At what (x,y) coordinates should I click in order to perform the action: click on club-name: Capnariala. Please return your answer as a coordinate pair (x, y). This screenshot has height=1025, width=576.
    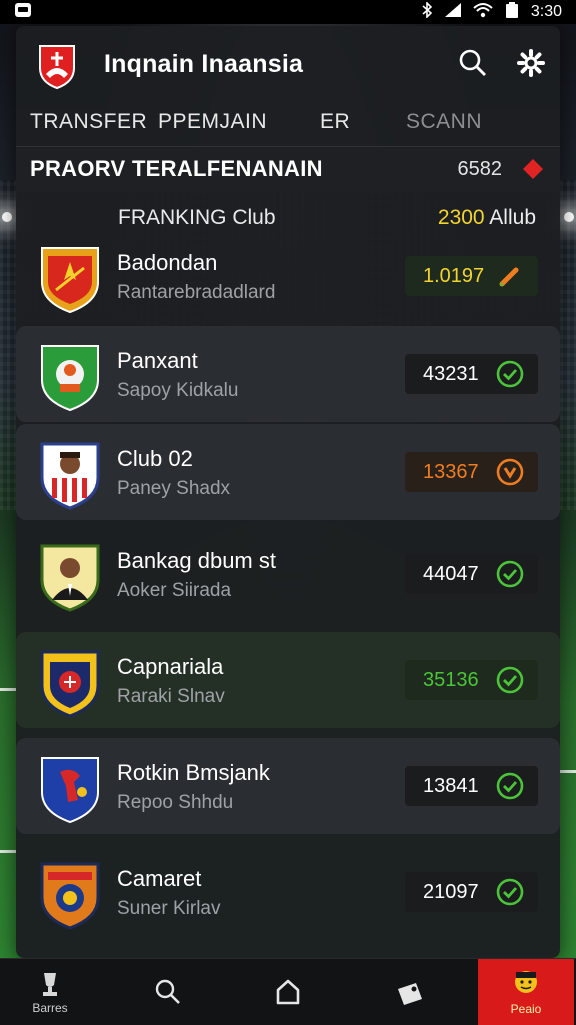
    Looking at the image, I should click on (170, 666).